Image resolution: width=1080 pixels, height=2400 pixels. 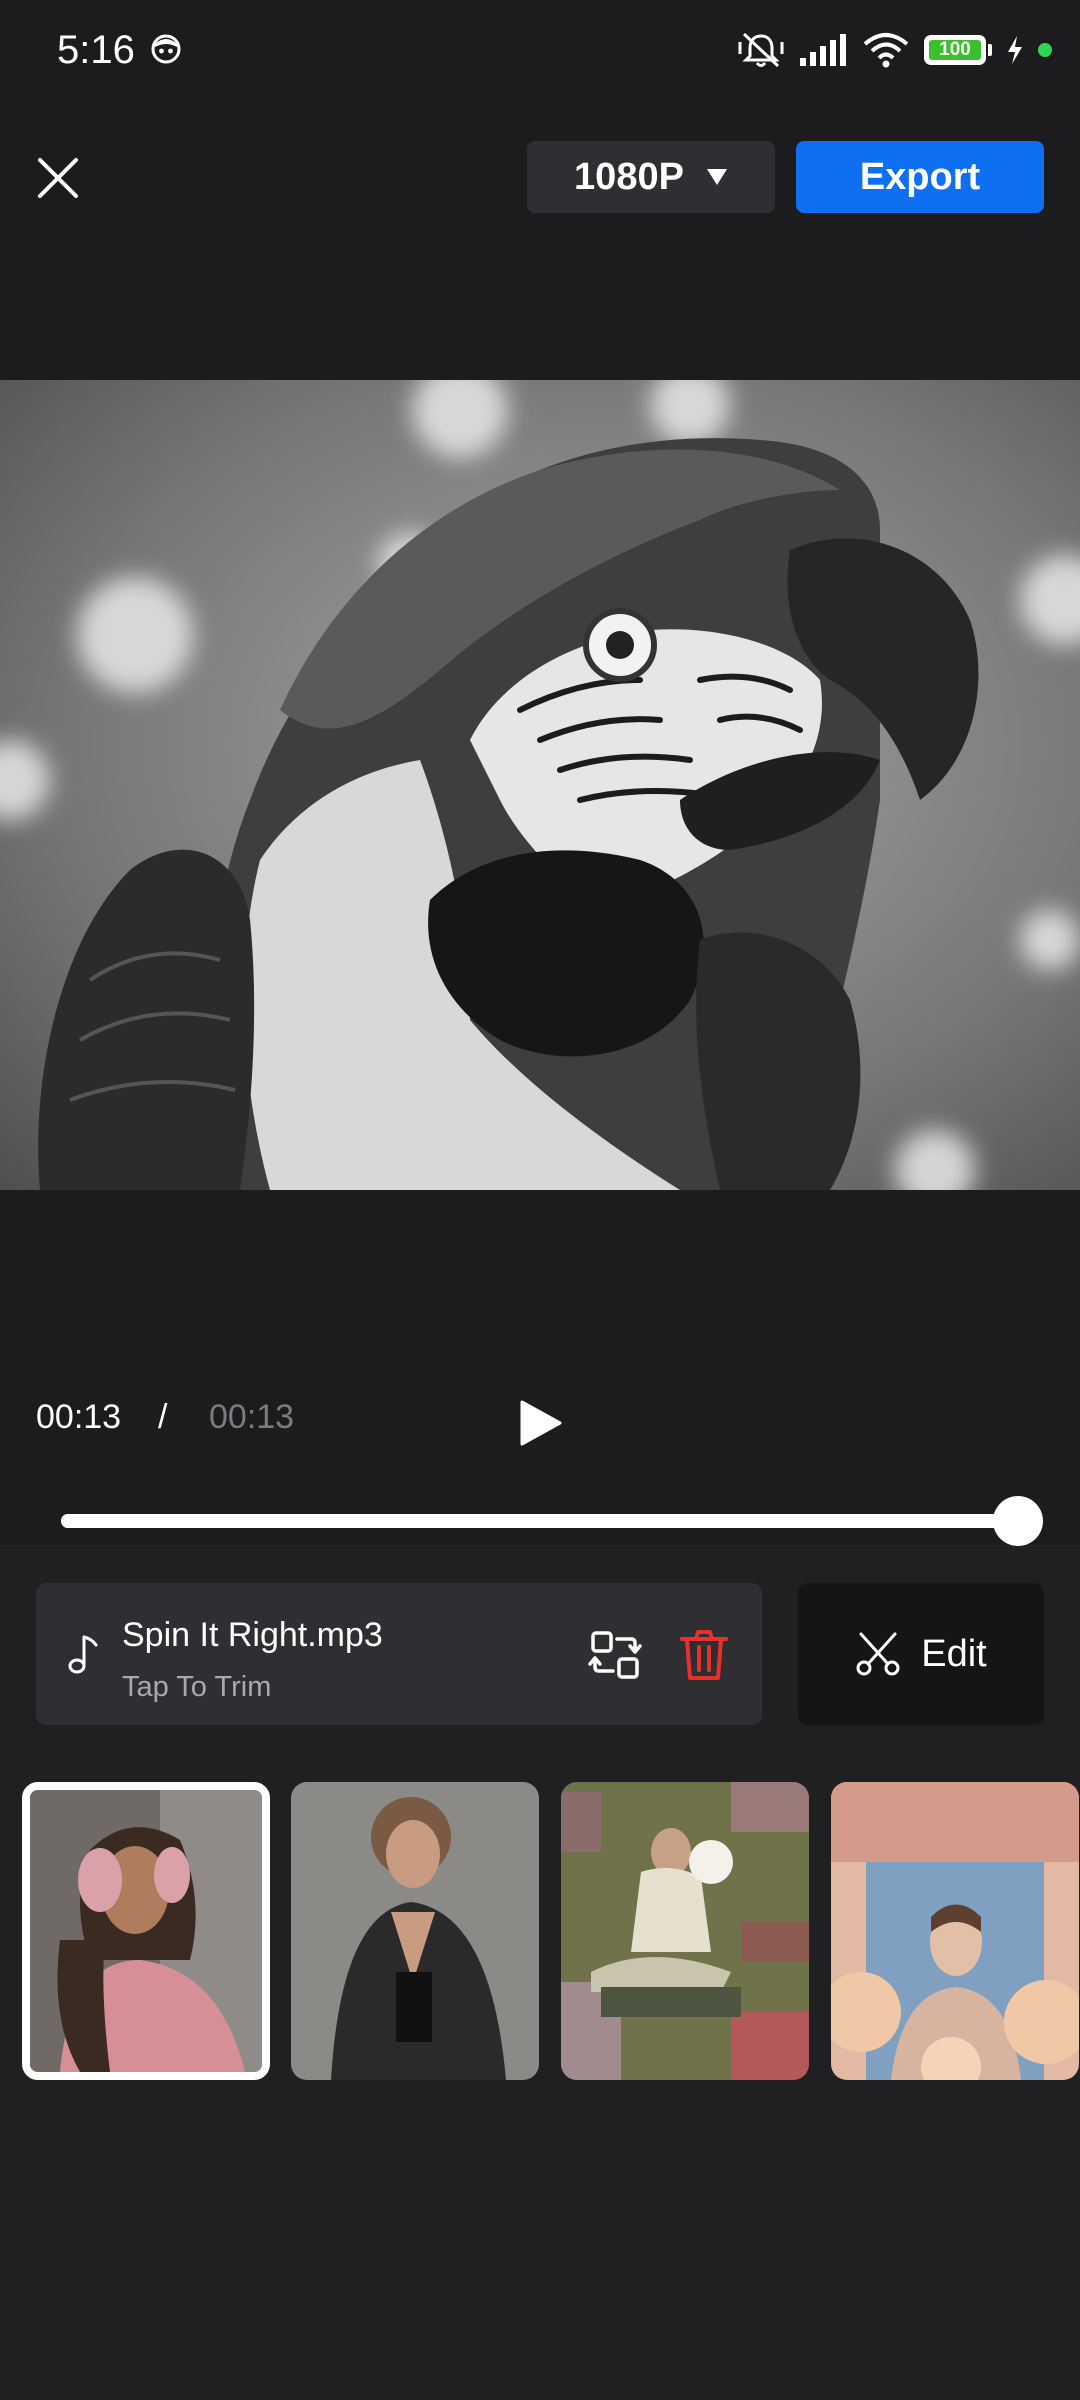 What do you see at coordinates (1018, 1521) in the screenshot?
I see `progress-scrubber` at bounding box center [1018, 1521].